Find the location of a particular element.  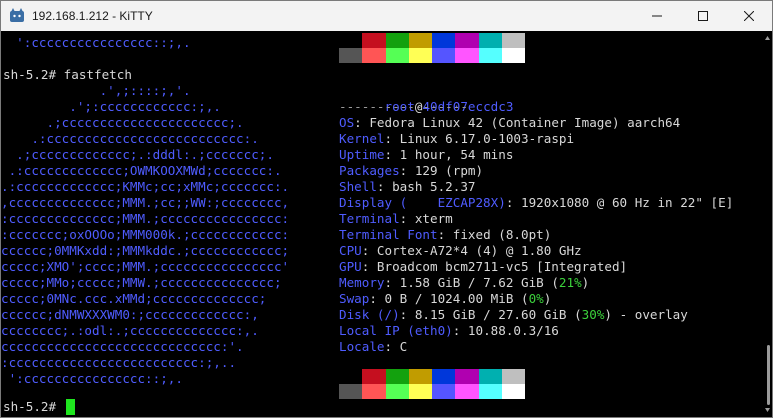

ascii-art-line: :ccccccc;oxOOOo;MMM000k.;cccccccccccc: is located at coordinates (145, 234).